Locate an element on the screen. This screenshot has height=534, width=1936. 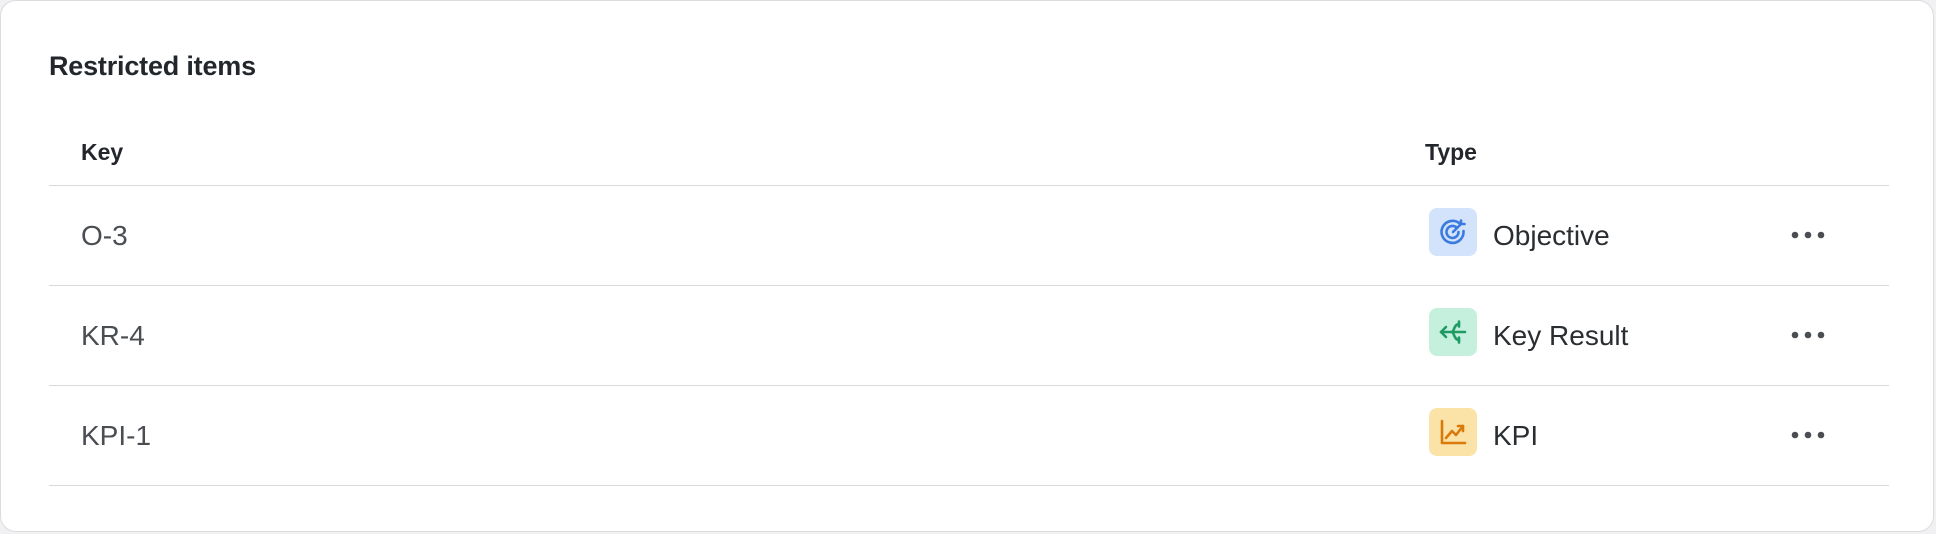
objective-target-icon is located at coordinates (1453, 231).